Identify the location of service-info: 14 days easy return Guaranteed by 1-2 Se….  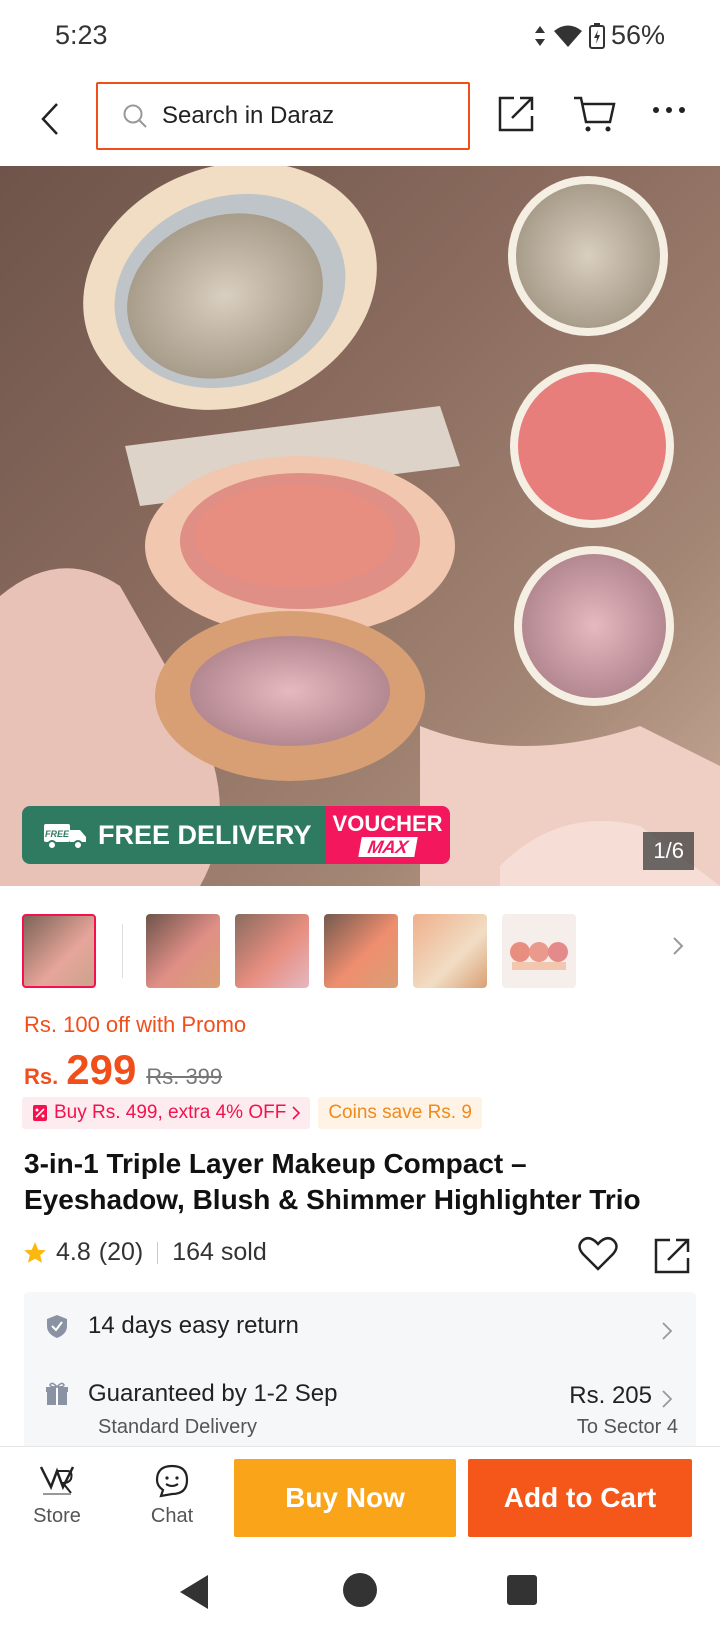
(360, 1370).